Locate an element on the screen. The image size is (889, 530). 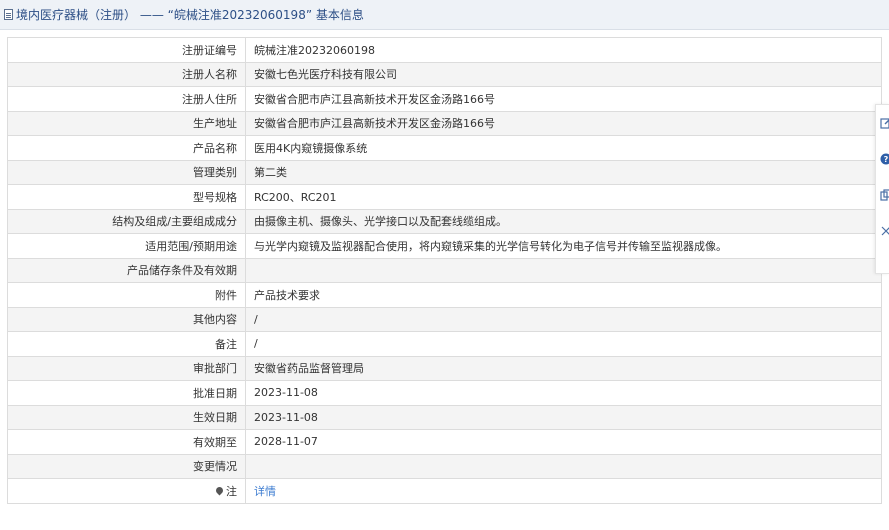
details-link: 详情 is located at coordinates (265, 491).